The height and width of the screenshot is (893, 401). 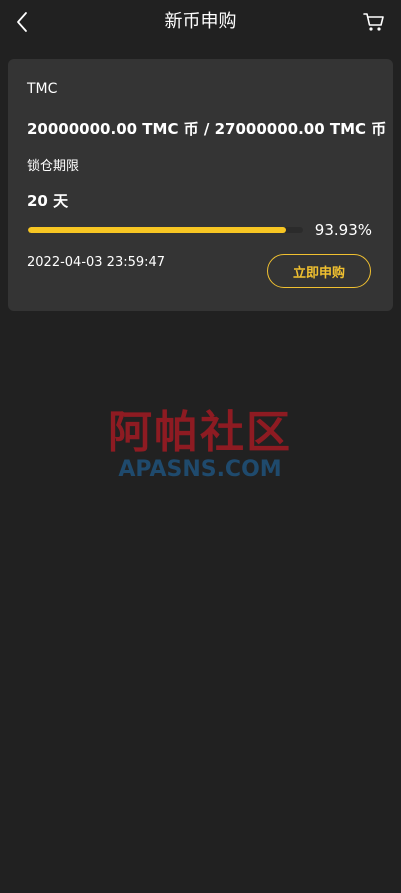 What do you see at coordinates (157, 230) in the screenshot?
I see `progress-bar-fill` at bounding box center [157, 230].